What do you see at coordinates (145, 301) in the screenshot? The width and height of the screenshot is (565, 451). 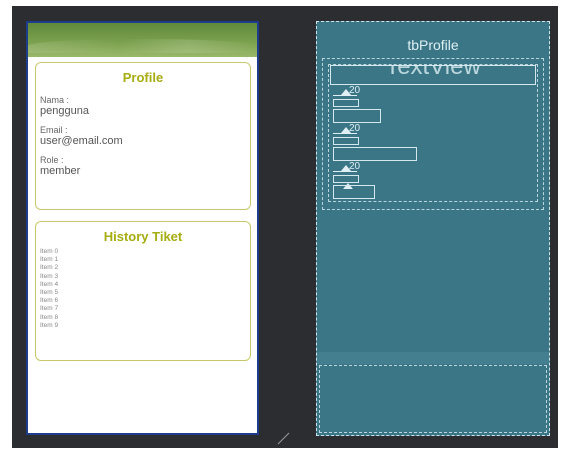 I see `list-item: Item 6` at bounding box center [145, 301].